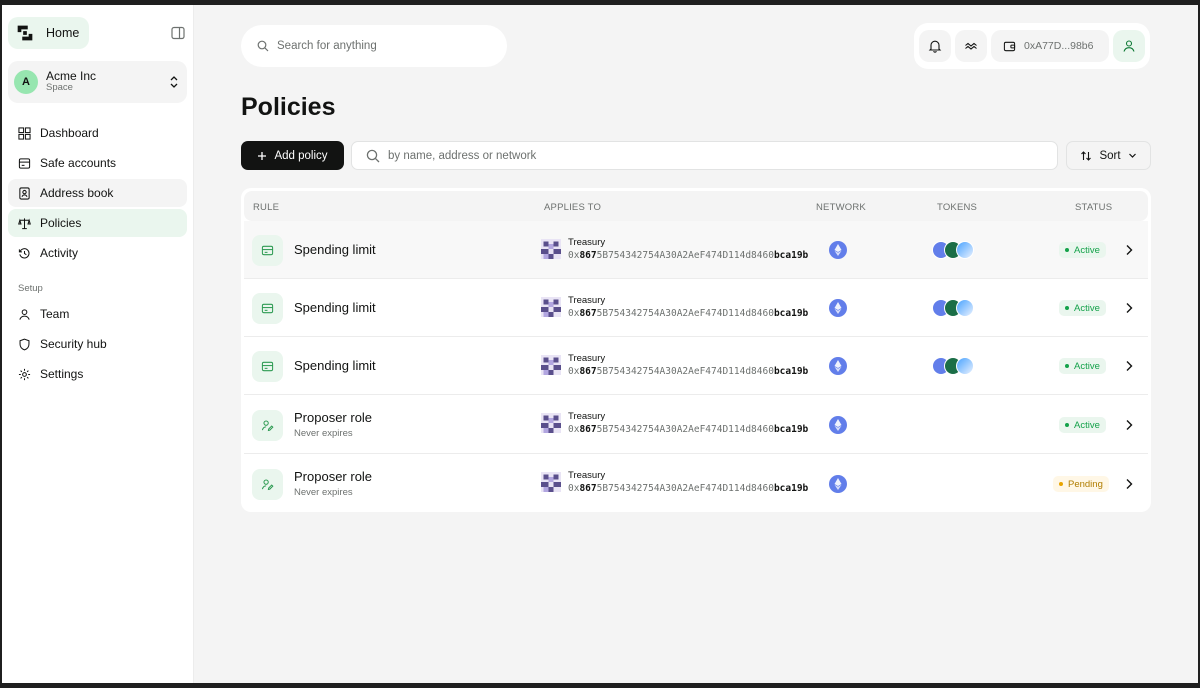  I want to click on setup-nav: Team Security hub Settings, so click(97, 344).